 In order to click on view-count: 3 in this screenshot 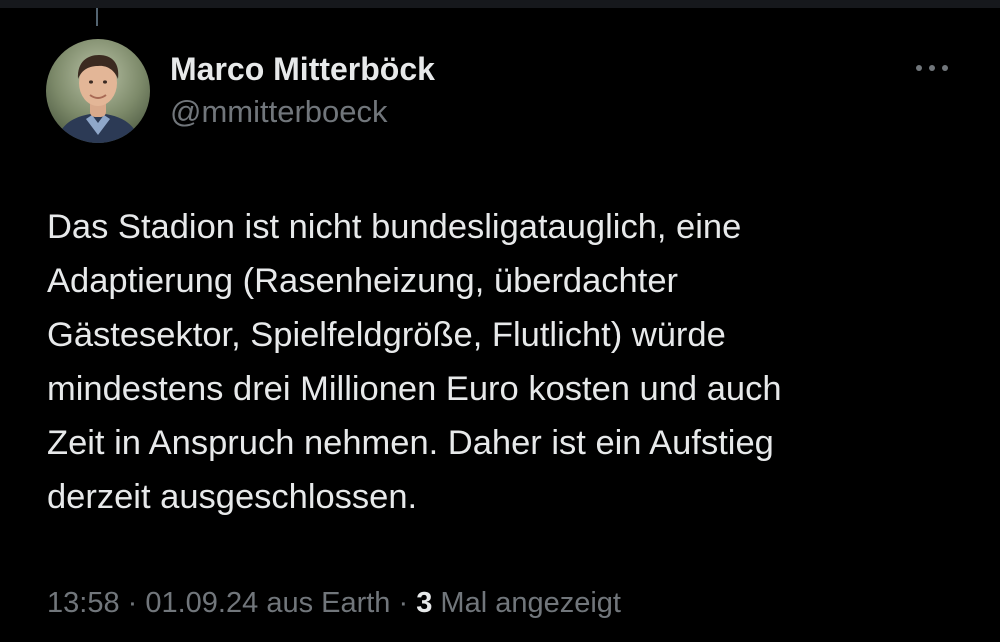, I will do `click(424, 603)`.